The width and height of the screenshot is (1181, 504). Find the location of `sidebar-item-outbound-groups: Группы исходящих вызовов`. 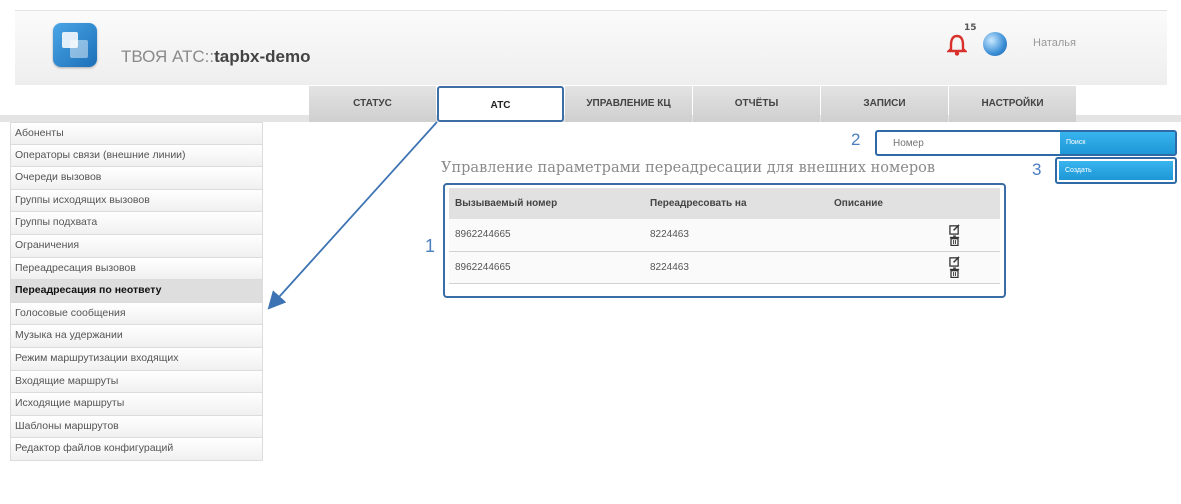

sidebar-item-outbound-groups: Группы исходящих вызовов is located at coordinates (136, 201).